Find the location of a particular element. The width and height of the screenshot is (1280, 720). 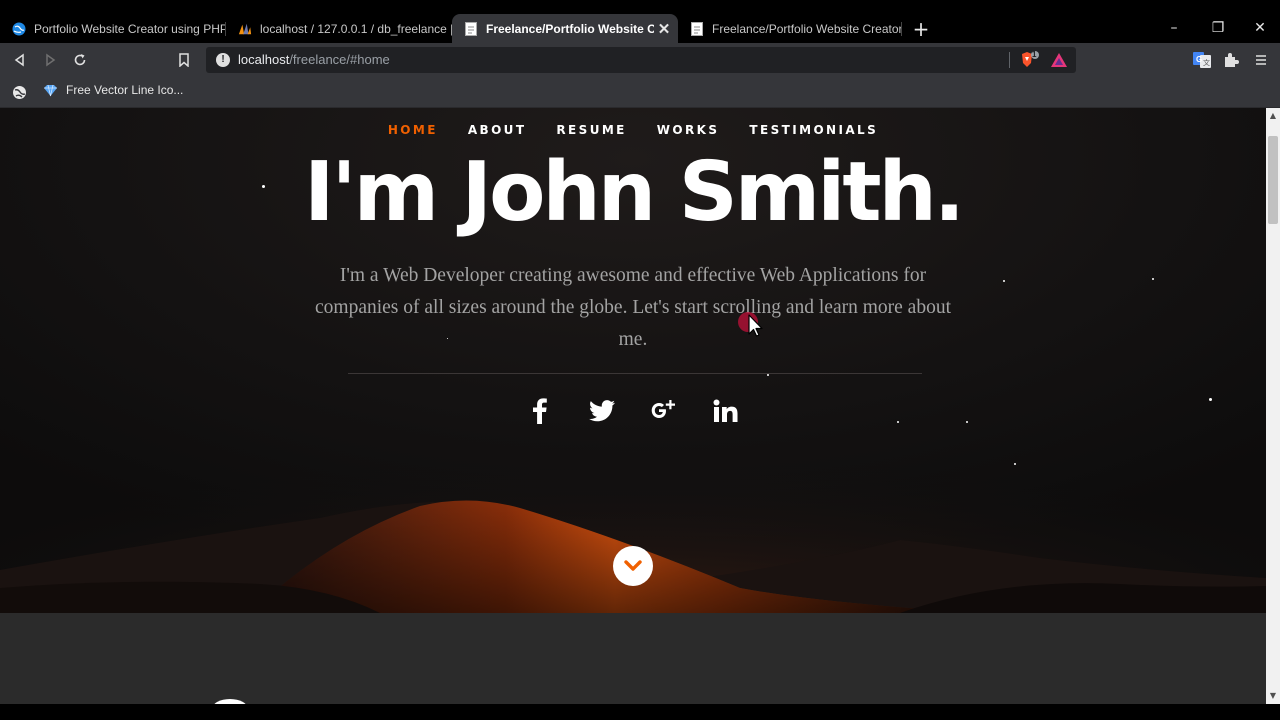

close-tab-icon: ✕ is located at coordinates (664, 29).